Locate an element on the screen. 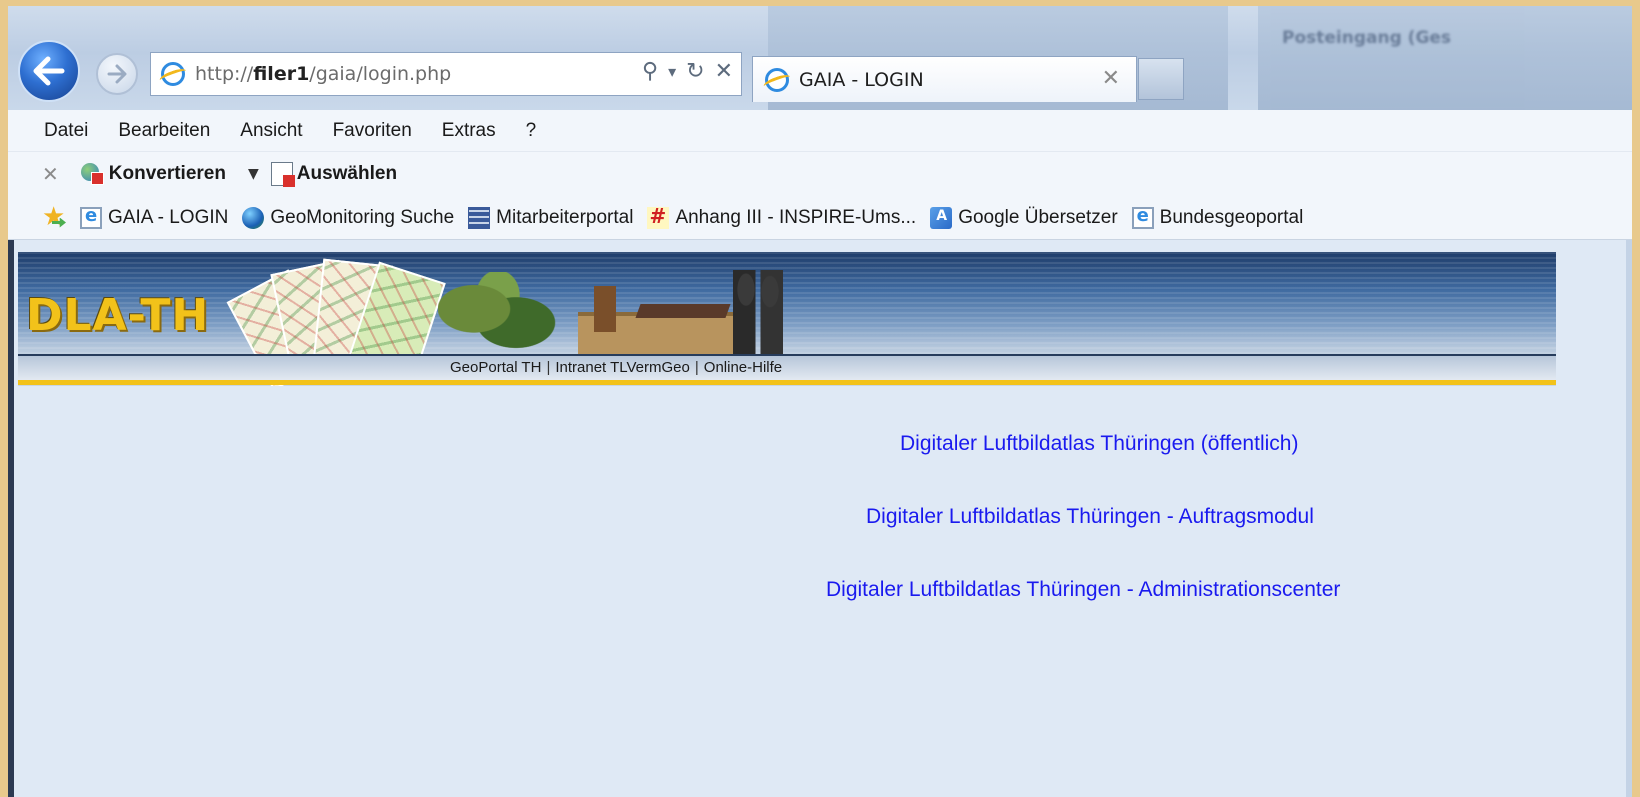  favorite-label: Mitarbeiterportal is located at coordinates (565, 217).